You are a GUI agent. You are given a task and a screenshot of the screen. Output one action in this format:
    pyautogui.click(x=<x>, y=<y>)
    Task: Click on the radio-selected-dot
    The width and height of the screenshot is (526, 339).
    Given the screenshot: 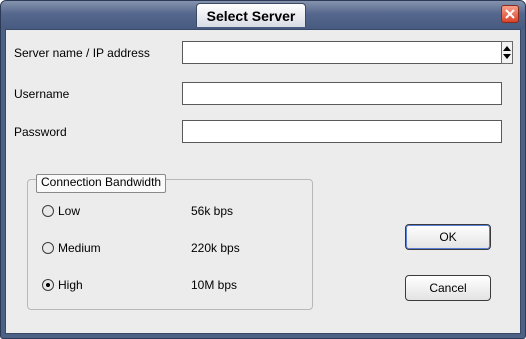 What is the action you would take?
    pyautogui.click(x=48, y=285)
    